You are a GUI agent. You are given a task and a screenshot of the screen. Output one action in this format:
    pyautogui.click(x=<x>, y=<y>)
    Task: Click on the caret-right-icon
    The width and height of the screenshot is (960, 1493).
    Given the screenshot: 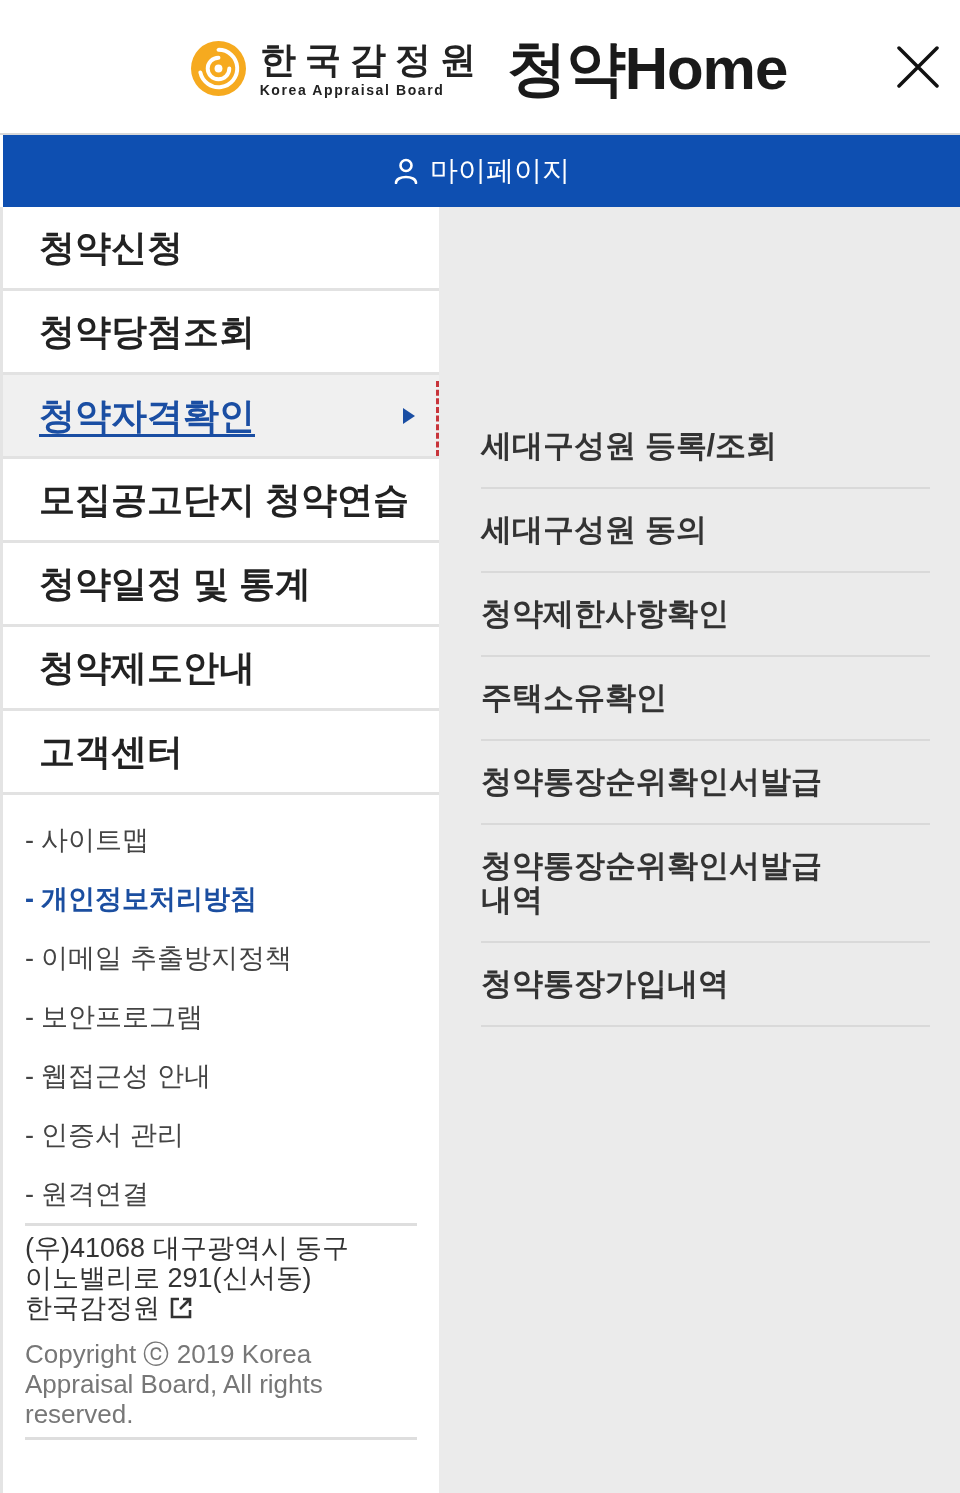 What is the action you would take?
    pyautogui.click(x=409, y=415)
    